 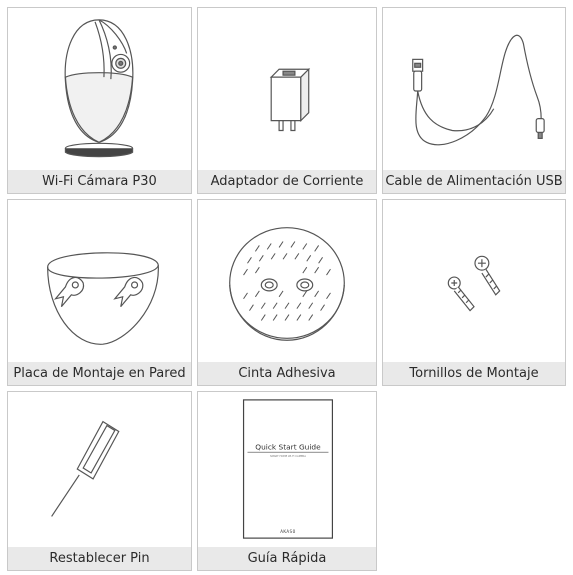 What do you see at coordinates (99, 181) in the screenshot?
I see `item-camera-label: Wi-Fi Cámara P30` at bounding box center [99, 181].